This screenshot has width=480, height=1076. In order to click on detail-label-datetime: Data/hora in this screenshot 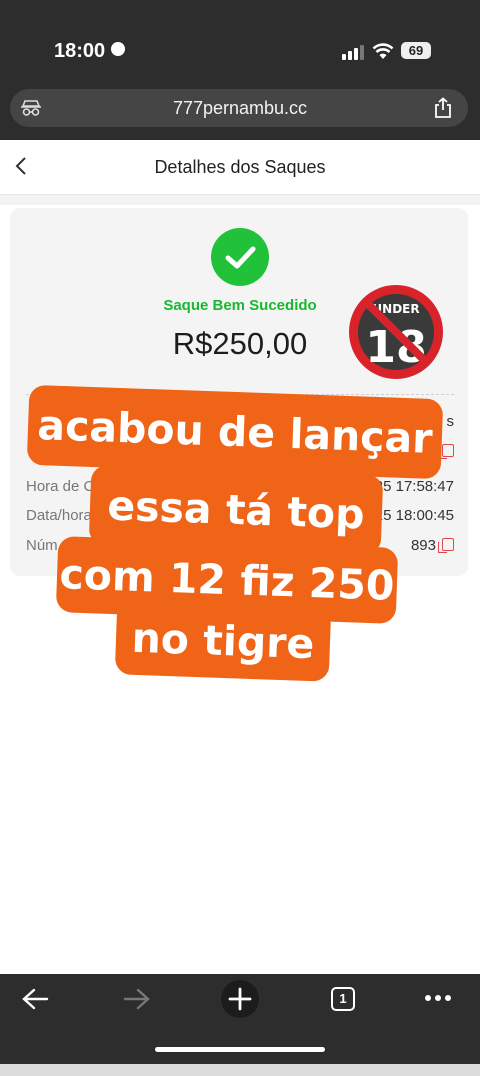, I will do `click(59, 515)`.